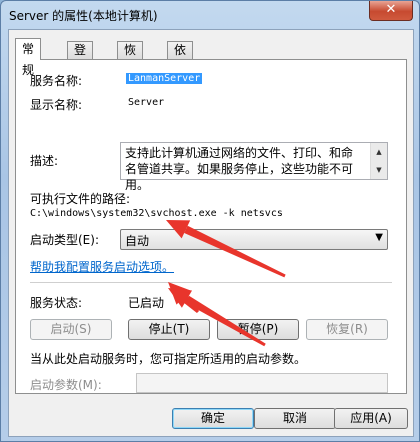  I want to click on window-title: Server 的属性(本地计算机), so click(83, 16).